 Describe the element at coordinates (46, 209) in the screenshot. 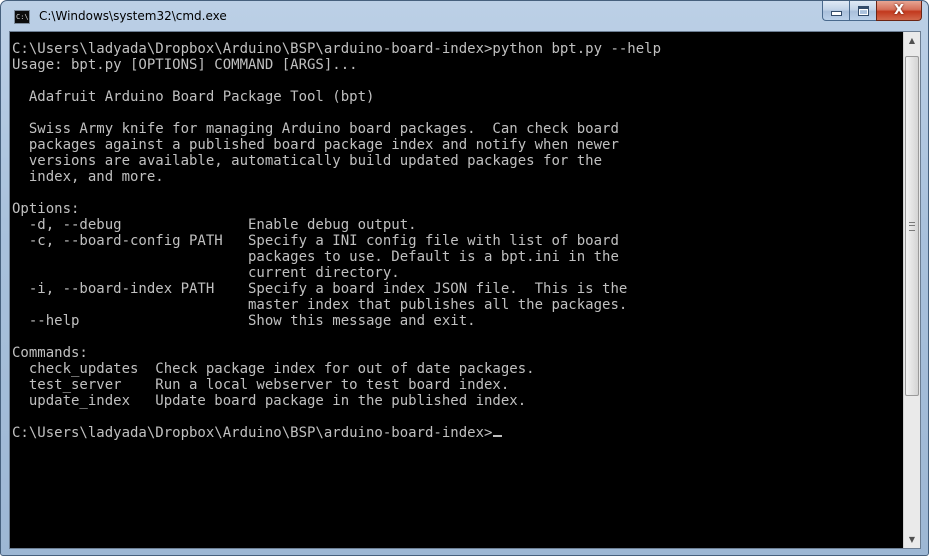

I see `console-line: Options:` at that location.